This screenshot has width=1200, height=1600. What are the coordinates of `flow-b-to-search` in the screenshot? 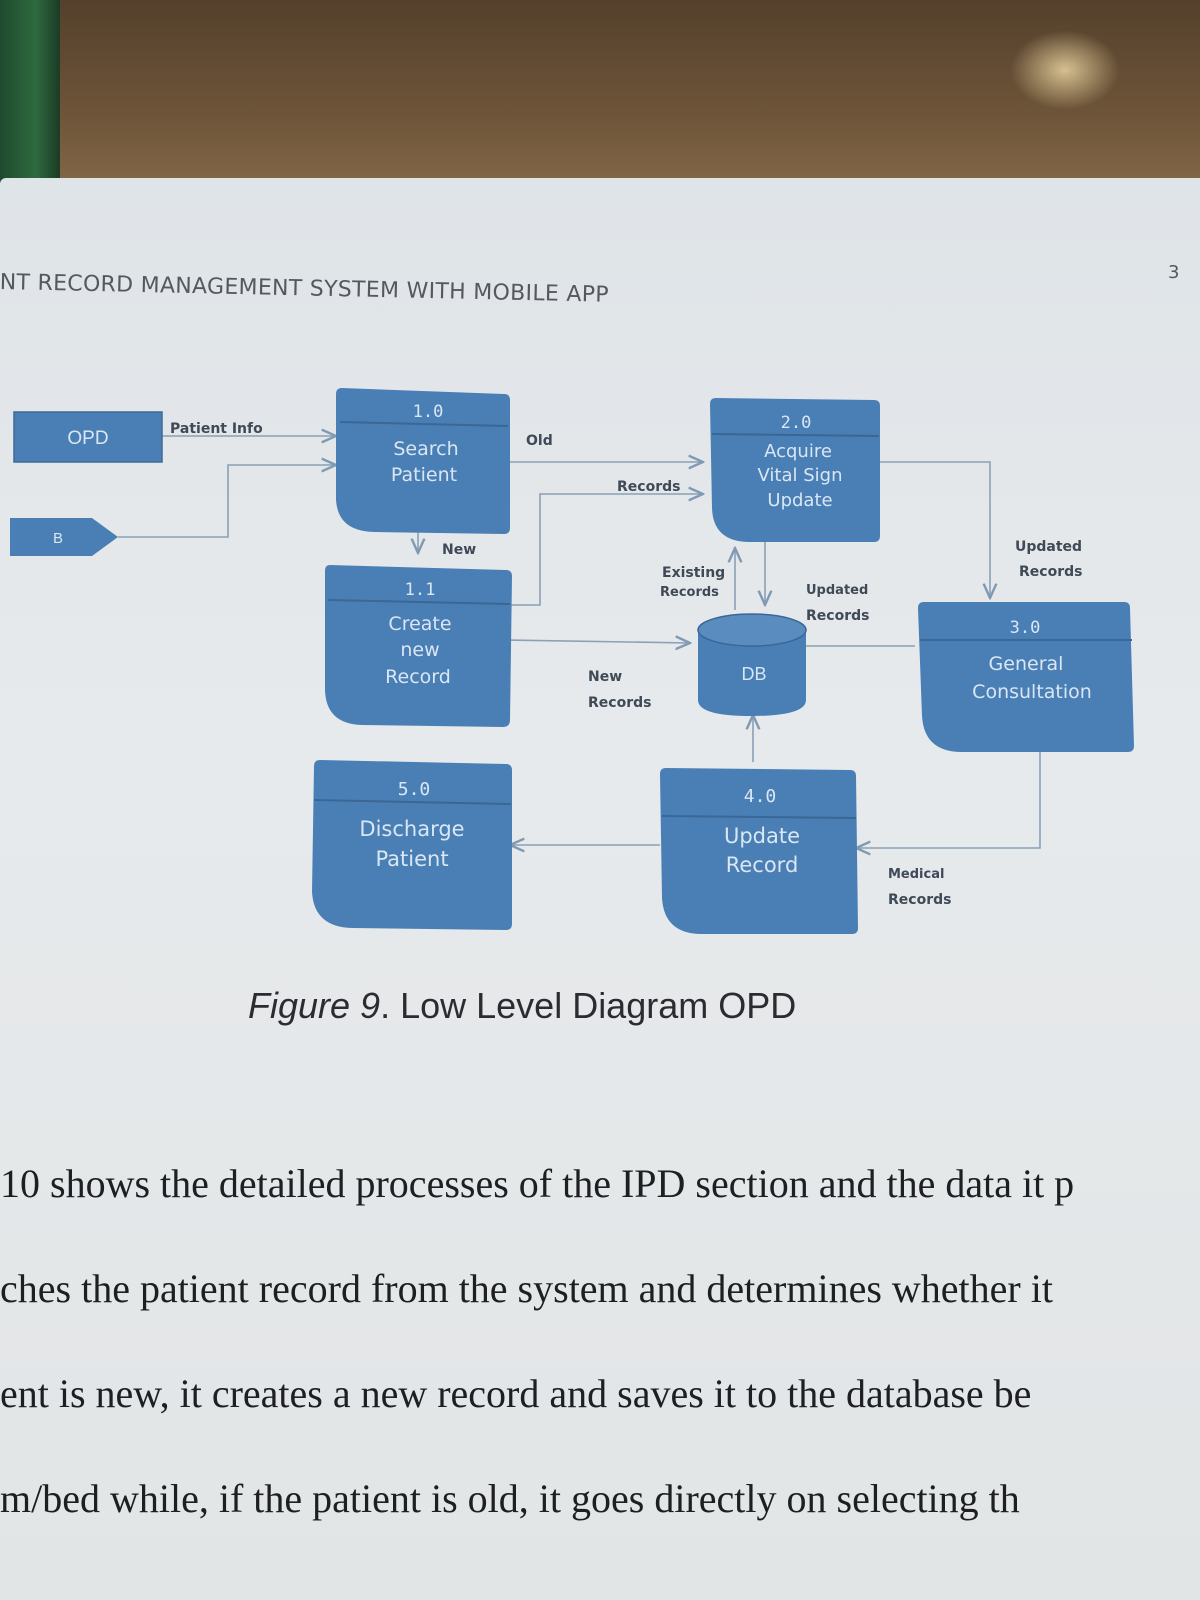 It's located at (227, 501).